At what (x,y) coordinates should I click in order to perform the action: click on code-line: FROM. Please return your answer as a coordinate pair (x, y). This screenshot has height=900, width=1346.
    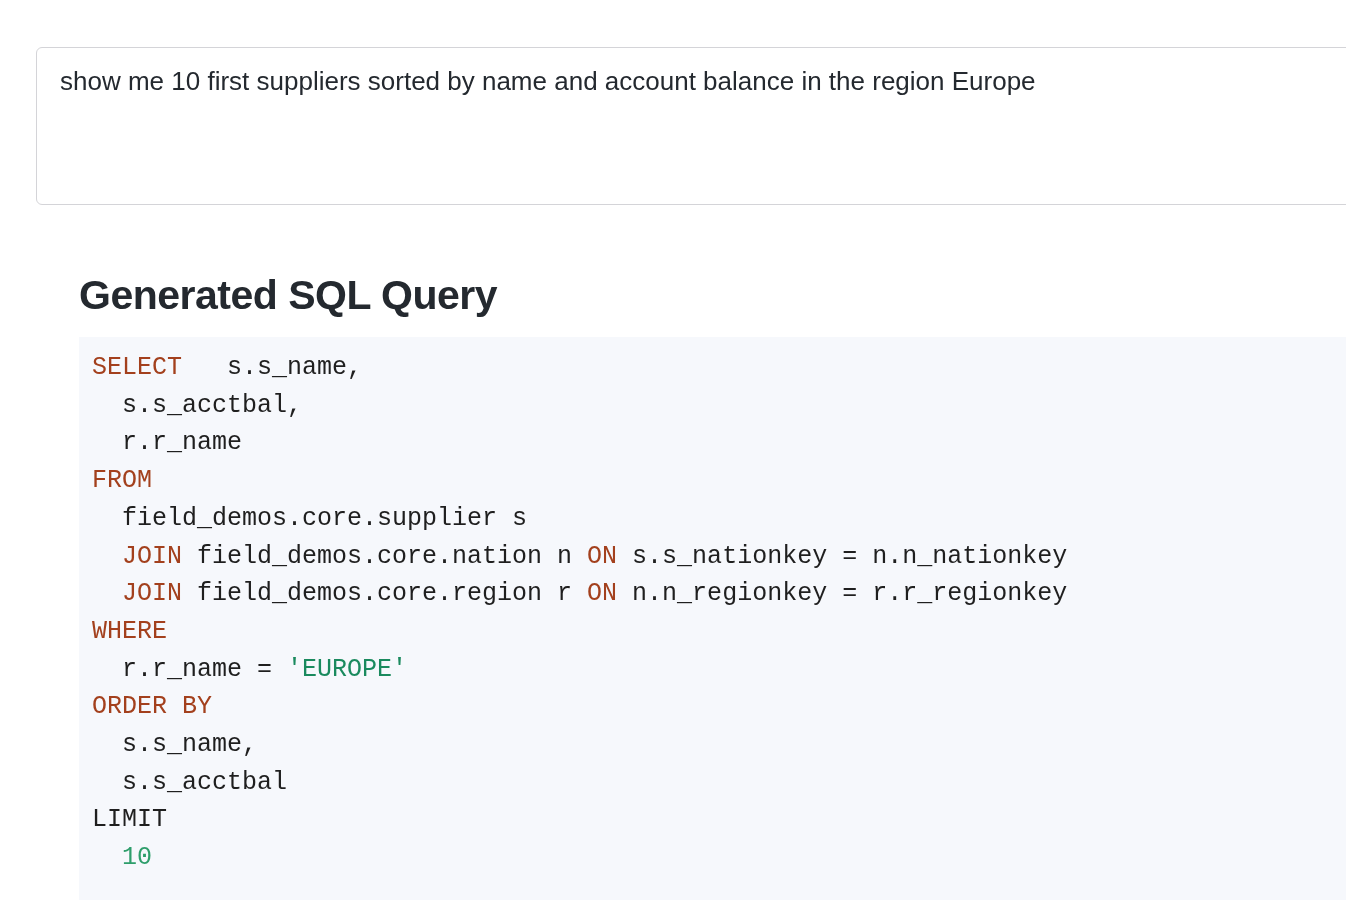
    Looking at the image, I should click on (122, 481).